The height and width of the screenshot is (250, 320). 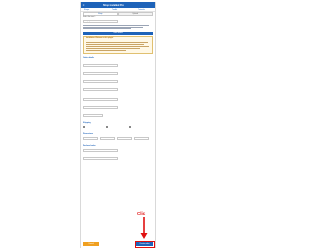 What do you see at coordinates (124, 138) in the screenshot?
I see `width-field` at bounding box center [124, 138].